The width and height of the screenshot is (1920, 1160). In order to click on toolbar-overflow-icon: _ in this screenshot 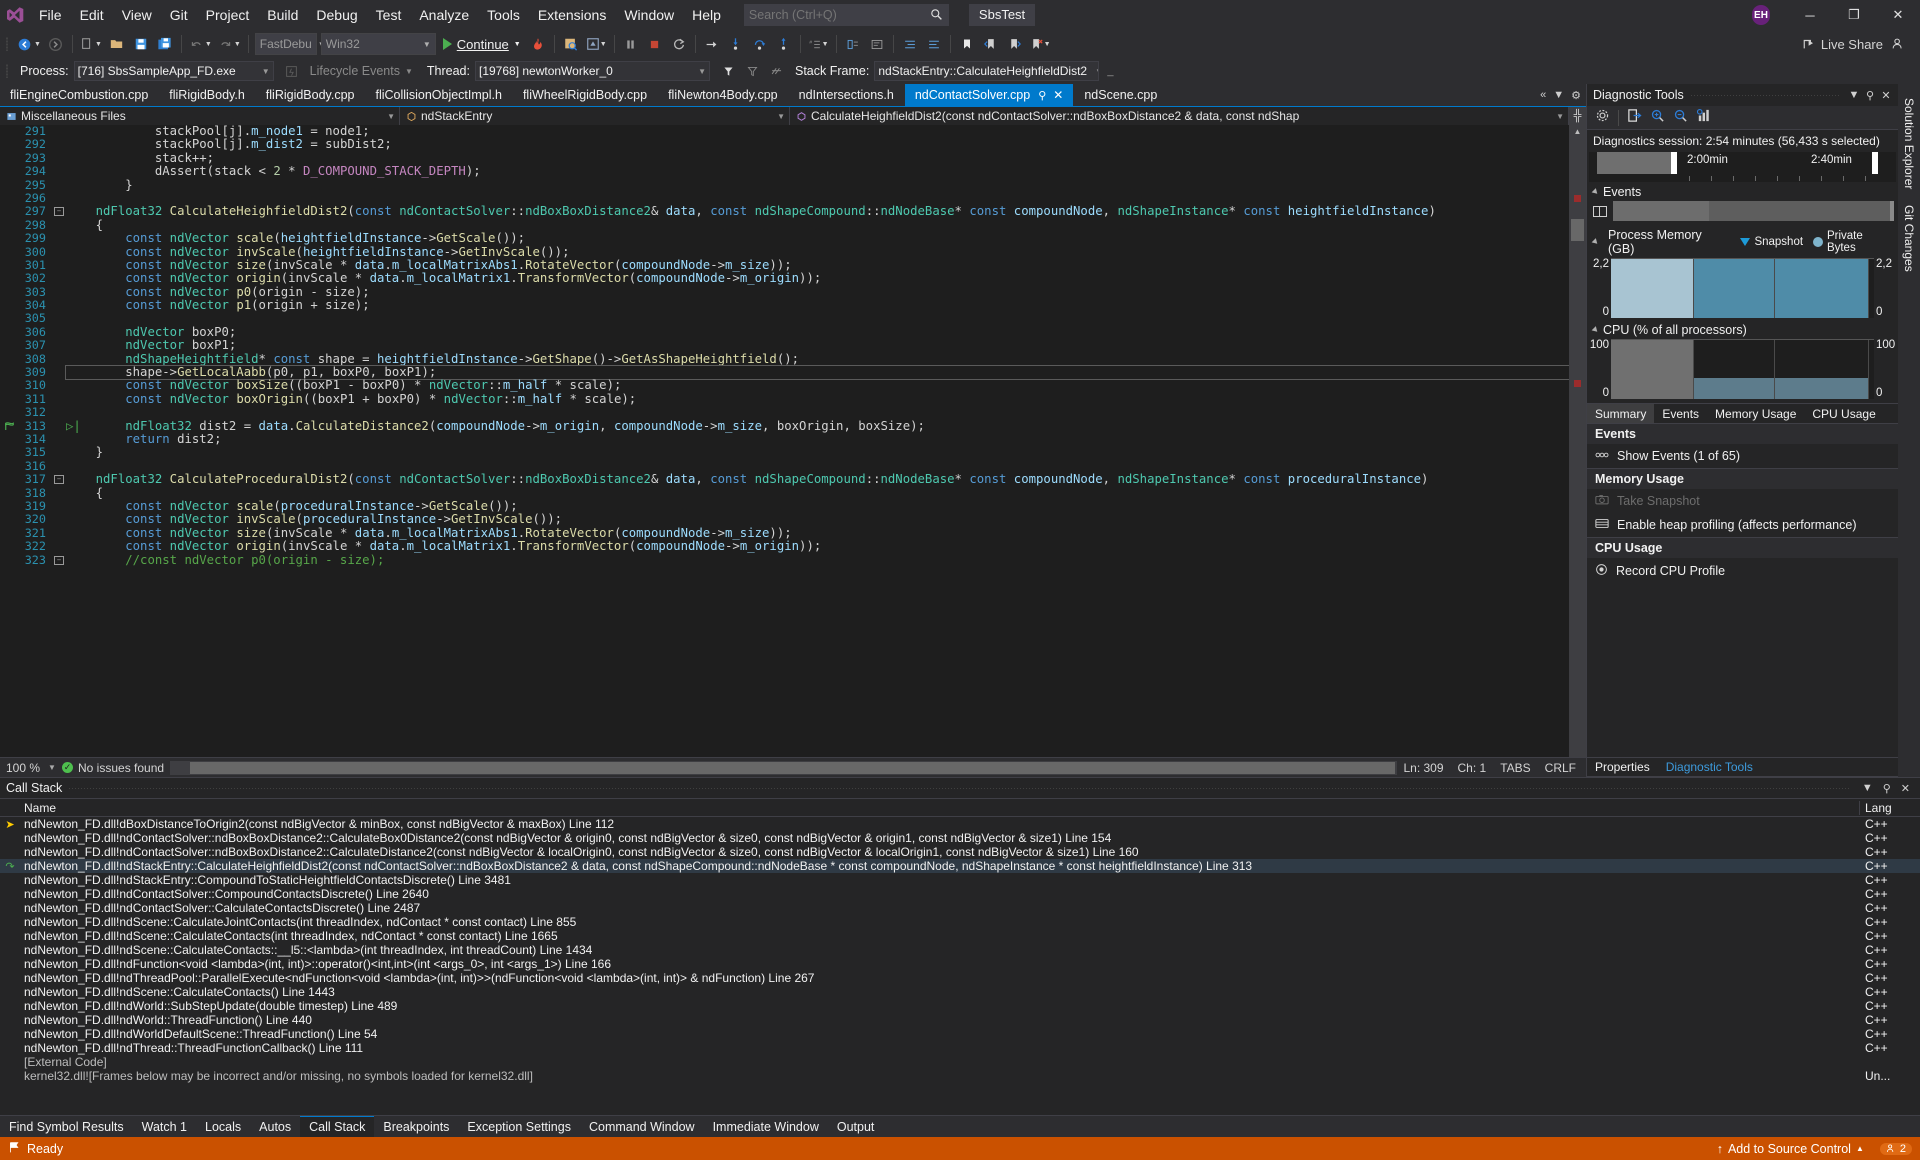, I will do `click(1110, 71)`.